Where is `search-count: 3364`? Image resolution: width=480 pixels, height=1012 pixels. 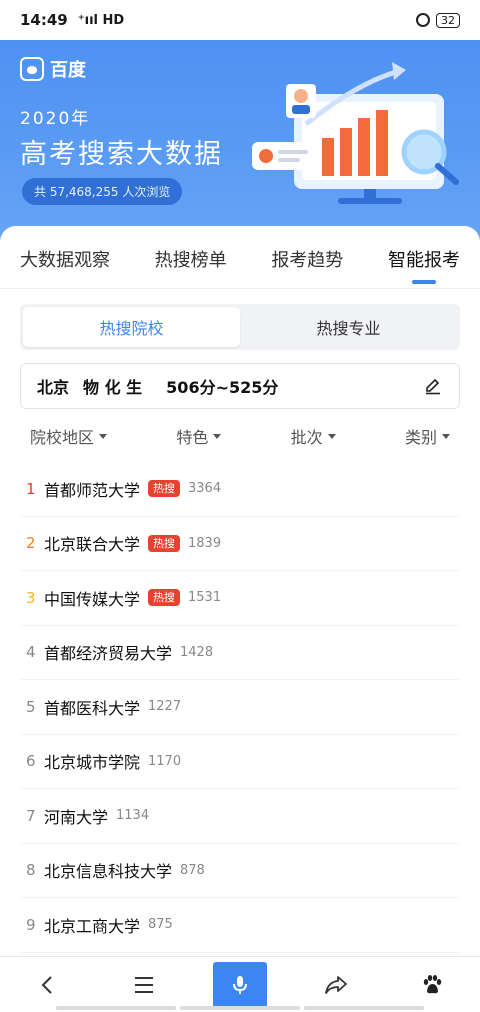 search-count: 3364 is located at coordinates (205, 489).